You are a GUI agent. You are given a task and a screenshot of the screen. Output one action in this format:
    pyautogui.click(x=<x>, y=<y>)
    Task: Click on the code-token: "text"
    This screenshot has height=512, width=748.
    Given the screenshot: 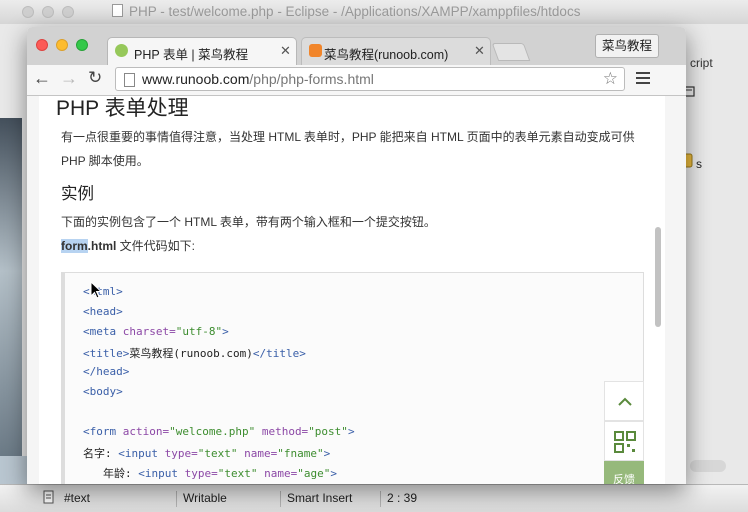 What is the action you would take?
    pyautogui.click(x=217, y=453)
    